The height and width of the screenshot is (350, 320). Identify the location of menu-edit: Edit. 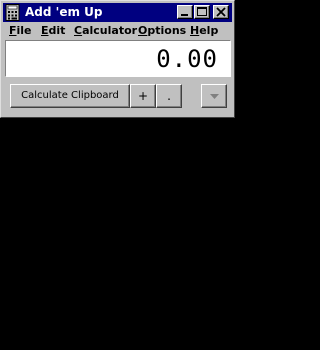
(53, 31).